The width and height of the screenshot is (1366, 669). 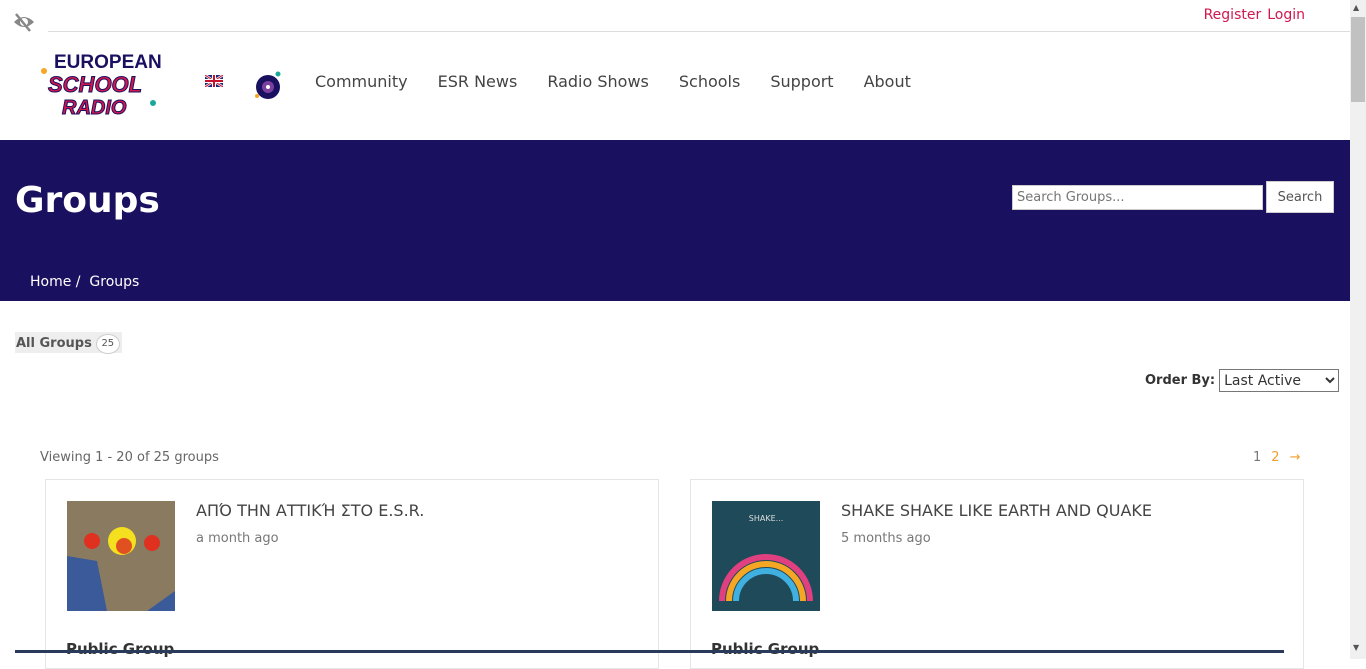 I want to click on pagination: 1 2 →, so click(x=1276, y=457).